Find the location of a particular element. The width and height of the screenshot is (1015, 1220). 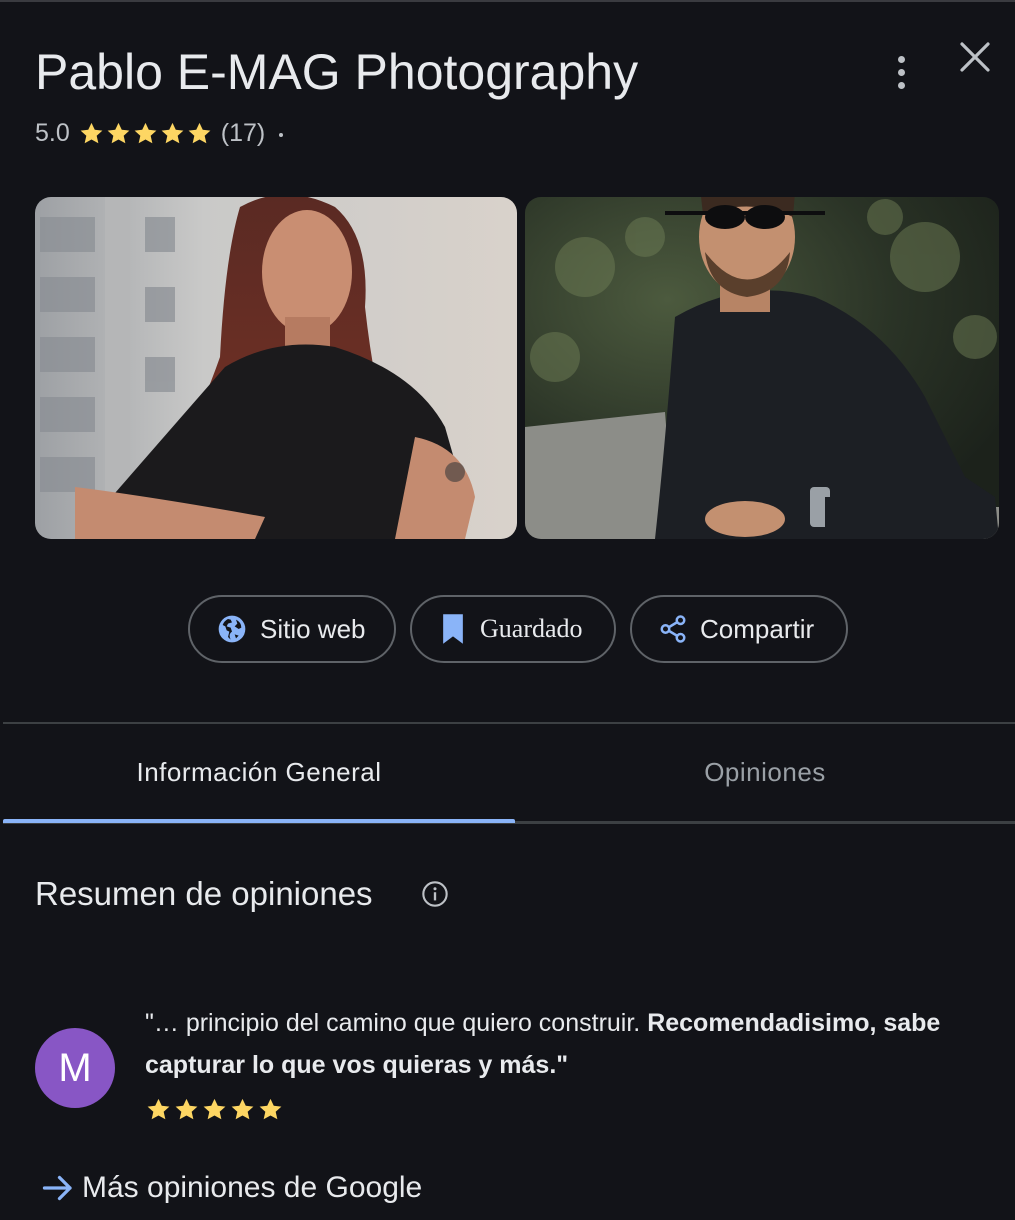

photo-woman-image is located at coordinates (276, 368).